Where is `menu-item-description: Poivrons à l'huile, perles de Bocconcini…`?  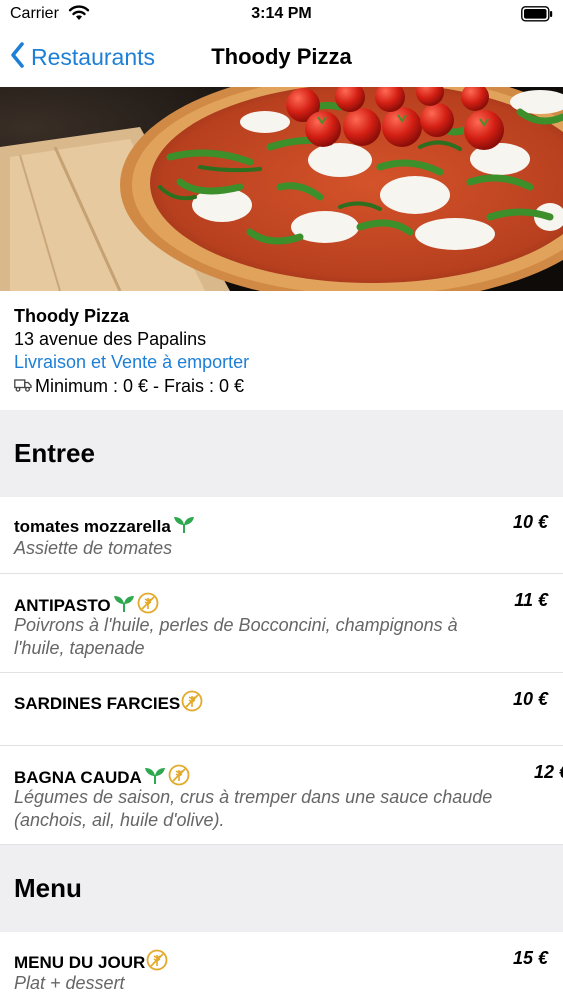 menu-item-description: Poivrons à l'huile, perles de Bocconcini… is located at coordinates (236, 636).